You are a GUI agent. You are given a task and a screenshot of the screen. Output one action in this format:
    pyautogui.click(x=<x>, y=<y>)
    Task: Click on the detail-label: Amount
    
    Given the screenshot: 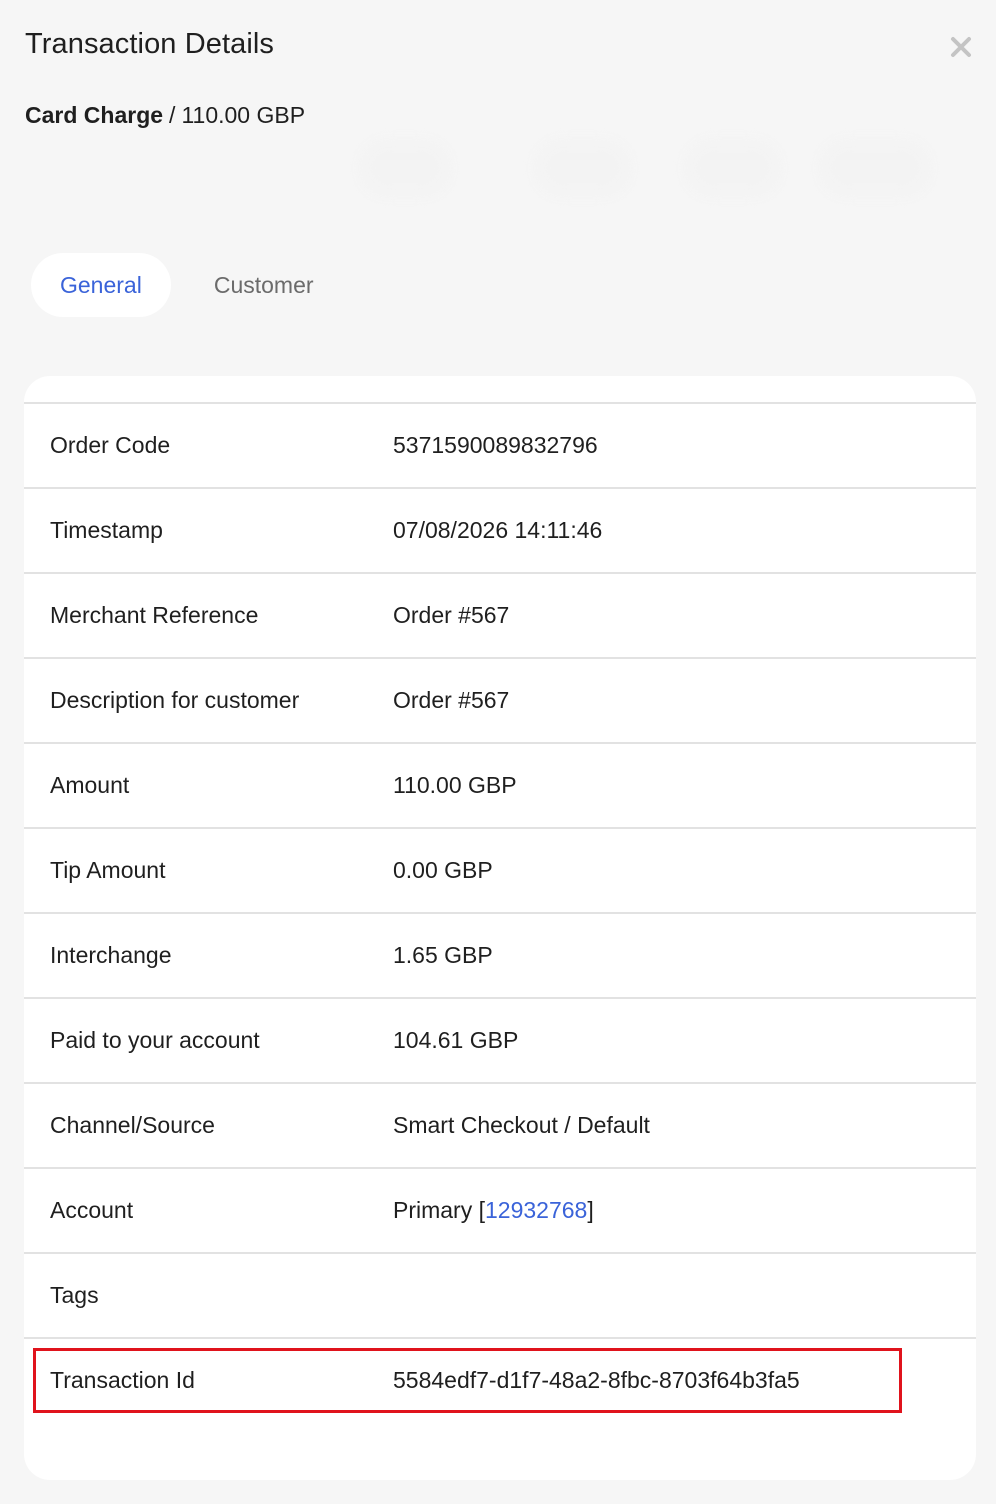 What is the action you would take?
    pyautogui.click(x=90, y=785)
    